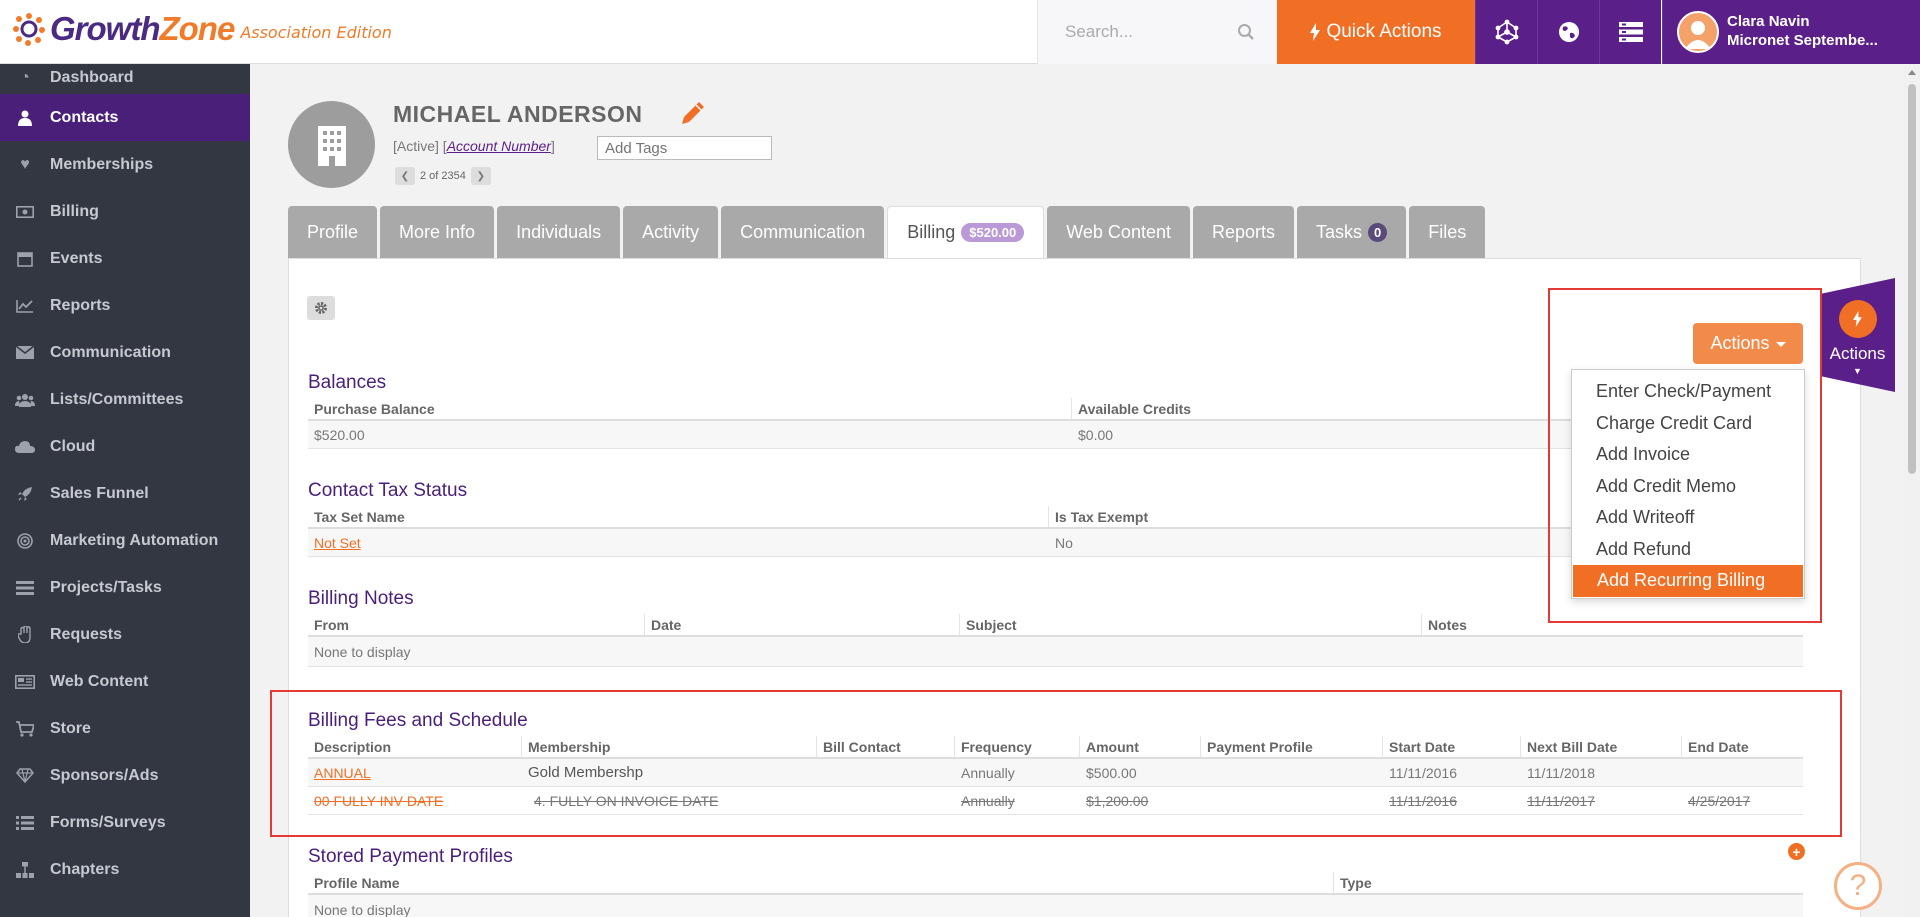 The image size is (1920, 917). Describe the element at coordinates (821, 882) in the screenshot. I see `column-header: Profile Name` at that location.